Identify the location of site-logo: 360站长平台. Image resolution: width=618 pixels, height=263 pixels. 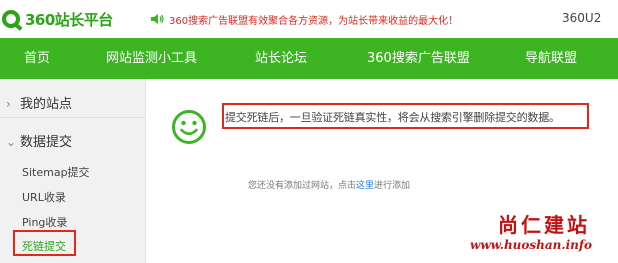
(57, 19).